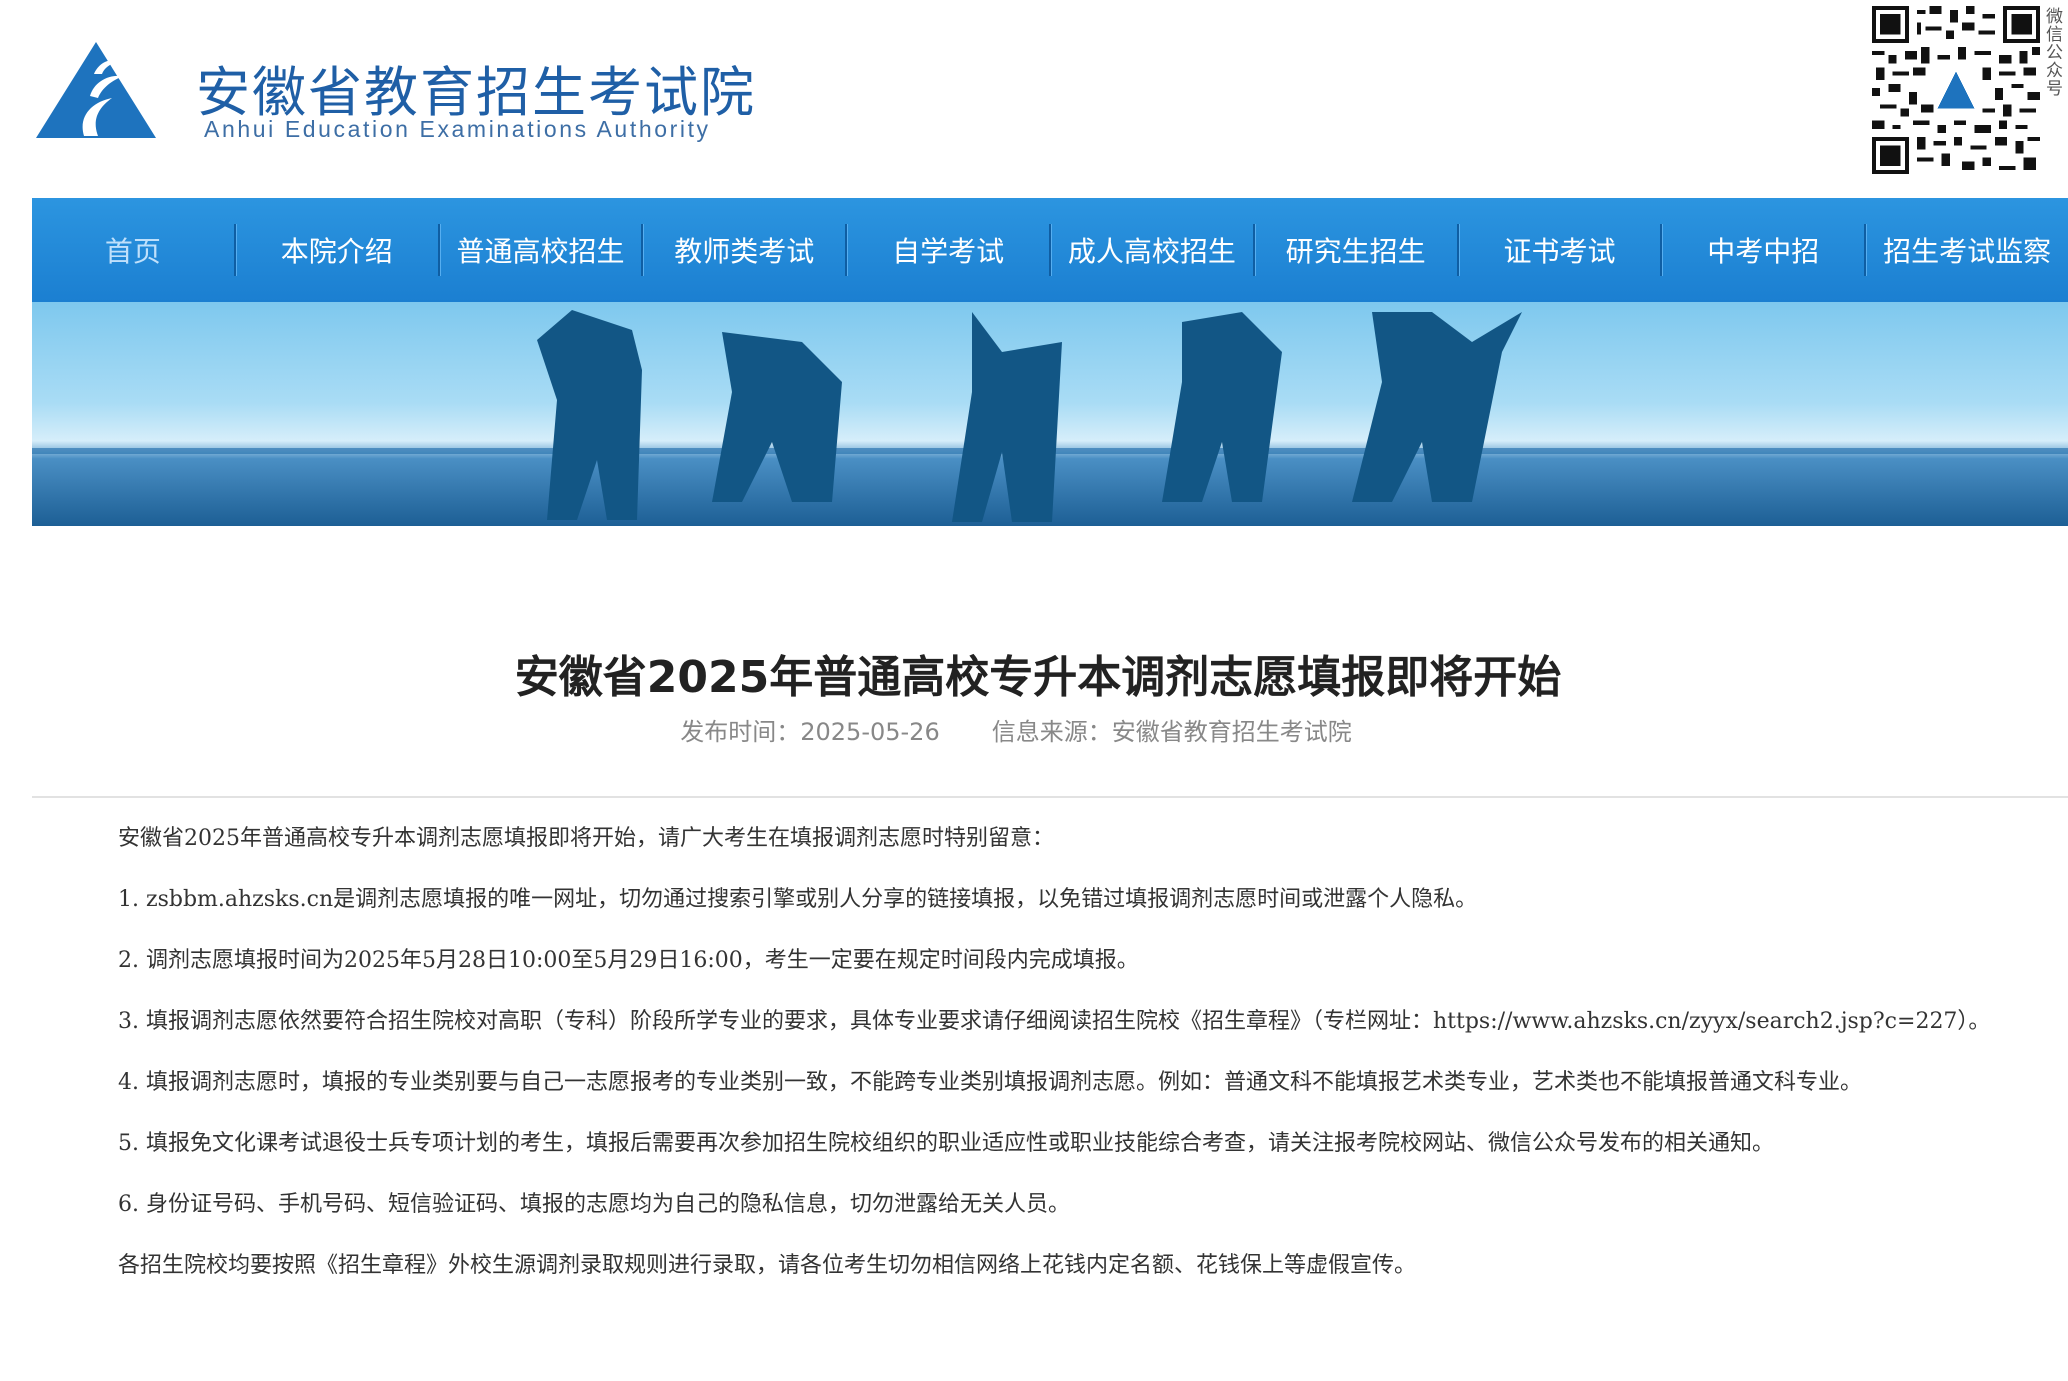 This screenshot has width=2068, height=1381. What do you see at coordinates (1050, 797) in the screenshot?
I see `divider` at bounding box center [1050, 797].